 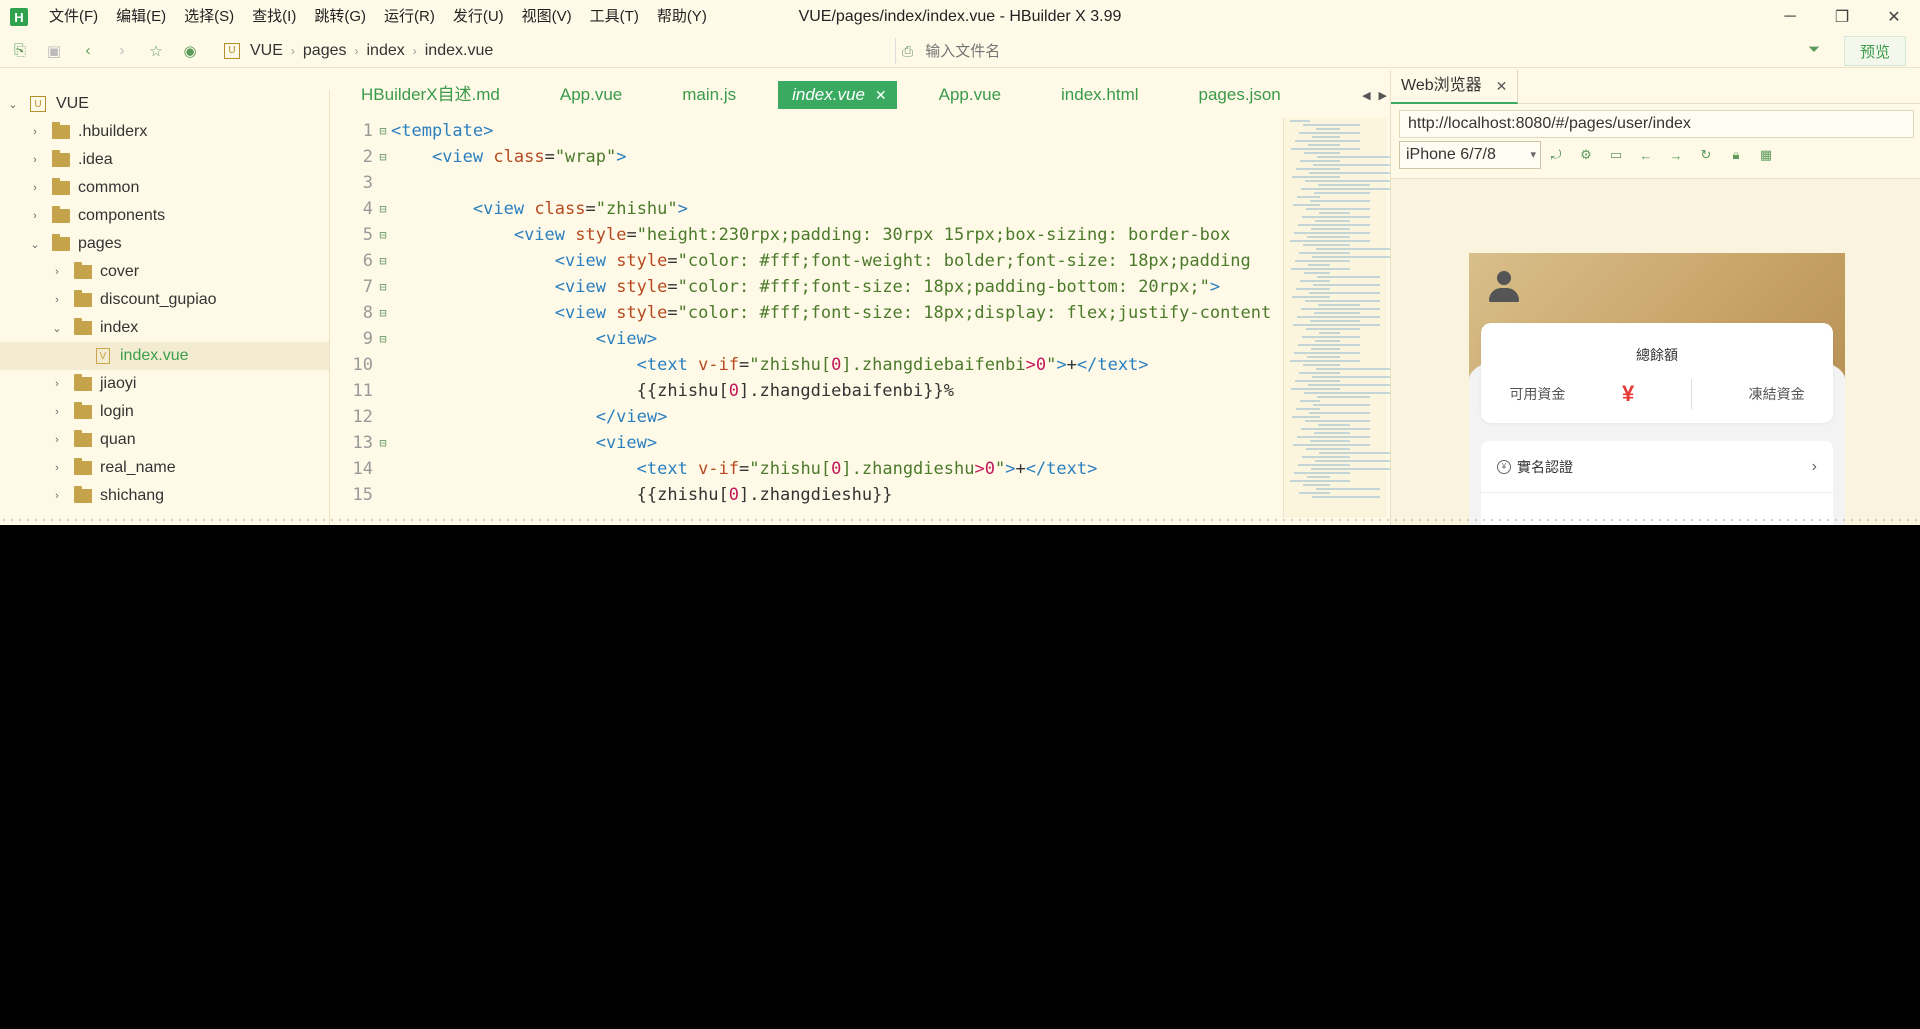 I want to click on tree-item: ⌄ index, so click(x=164, y=328).